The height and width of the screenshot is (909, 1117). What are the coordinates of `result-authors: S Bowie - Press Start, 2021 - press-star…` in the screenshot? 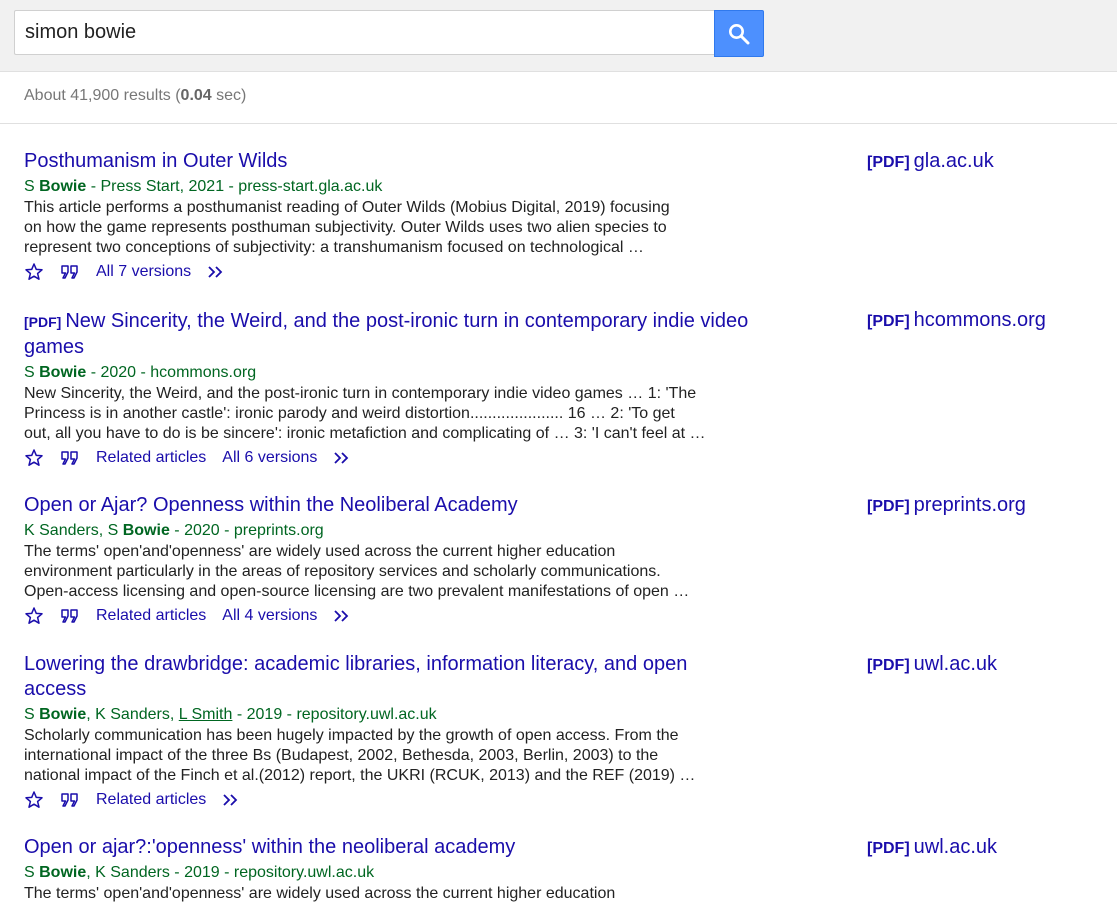 It's located at (203, 186).